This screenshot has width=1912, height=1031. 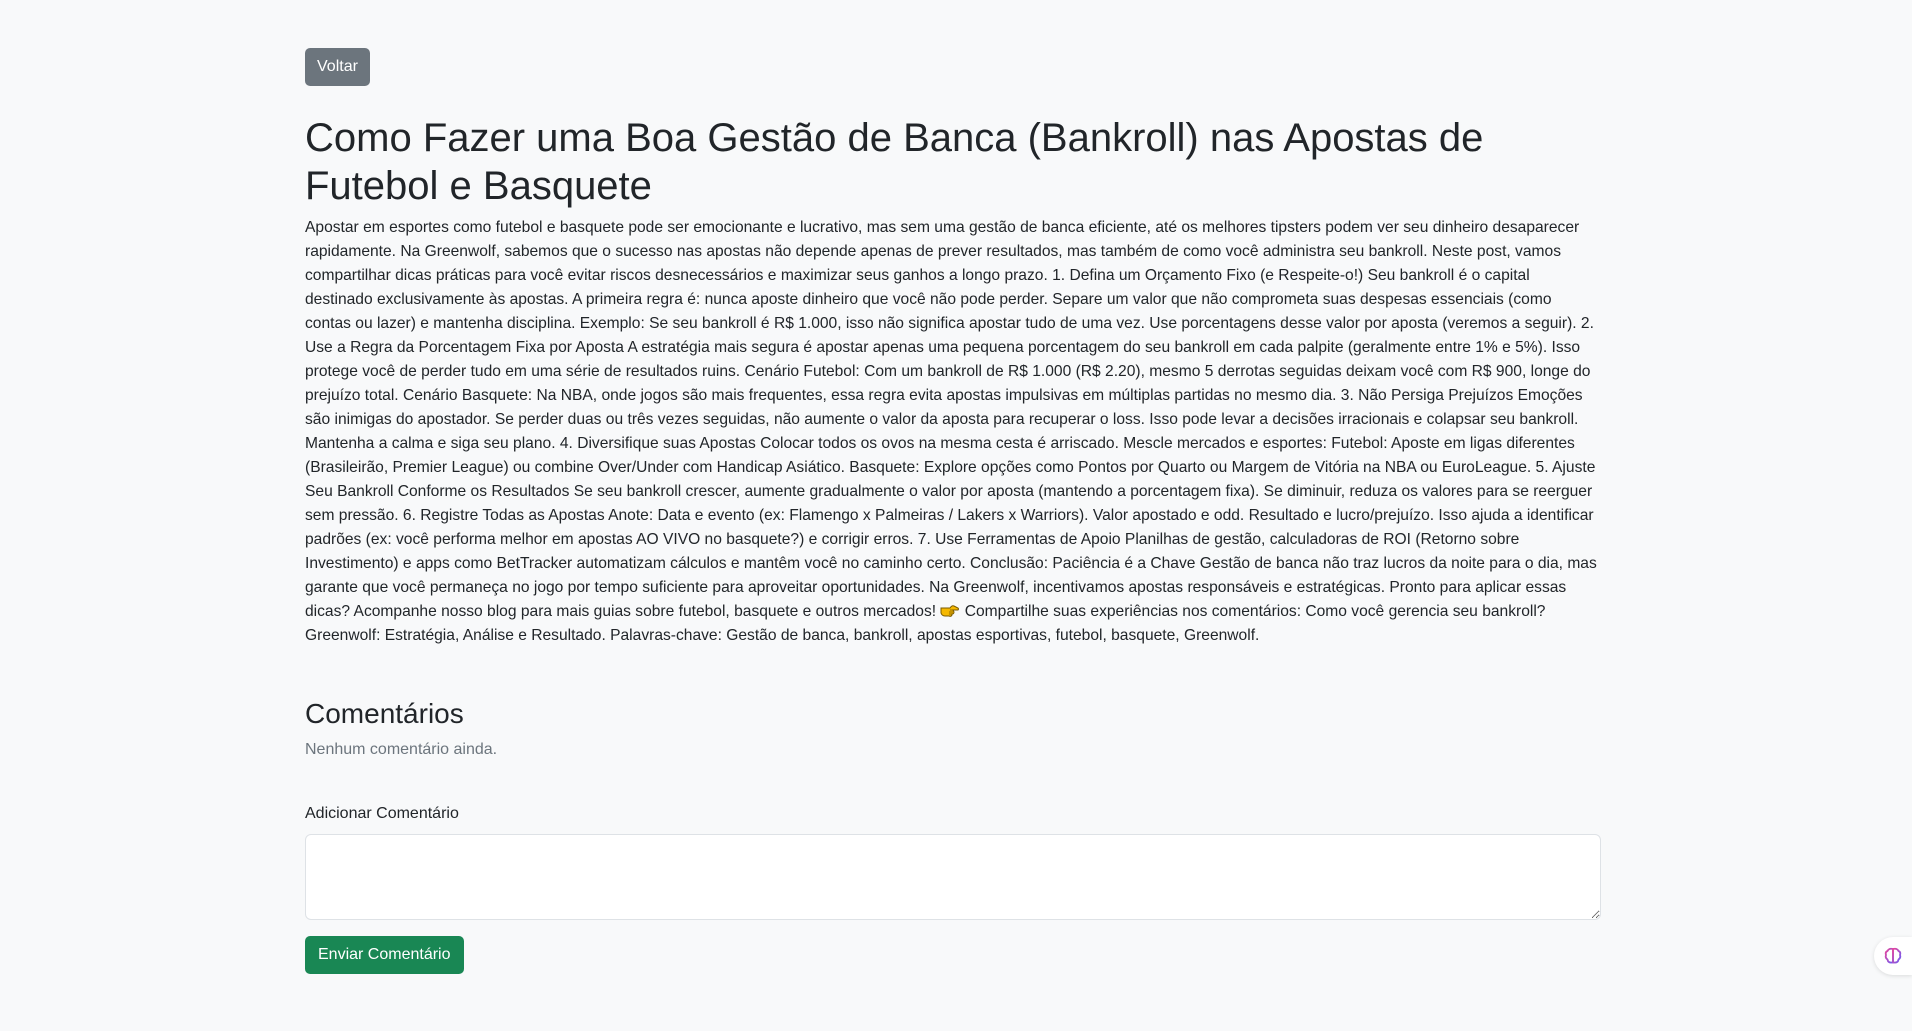 What do you see at coordinates (953, 877) in the screenshot?
I see `comment-textarea` at bounding box center [953, 877].